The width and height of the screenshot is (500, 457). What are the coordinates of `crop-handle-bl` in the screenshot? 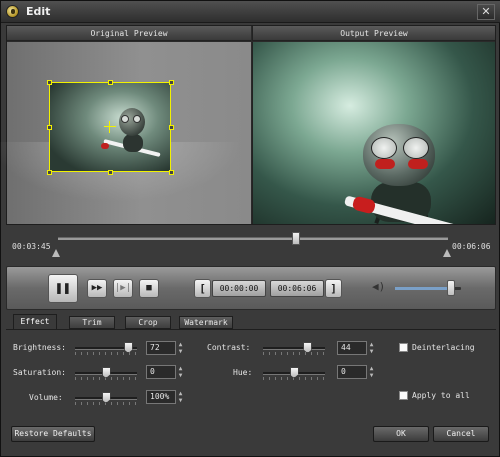 It's located at (49, 172).